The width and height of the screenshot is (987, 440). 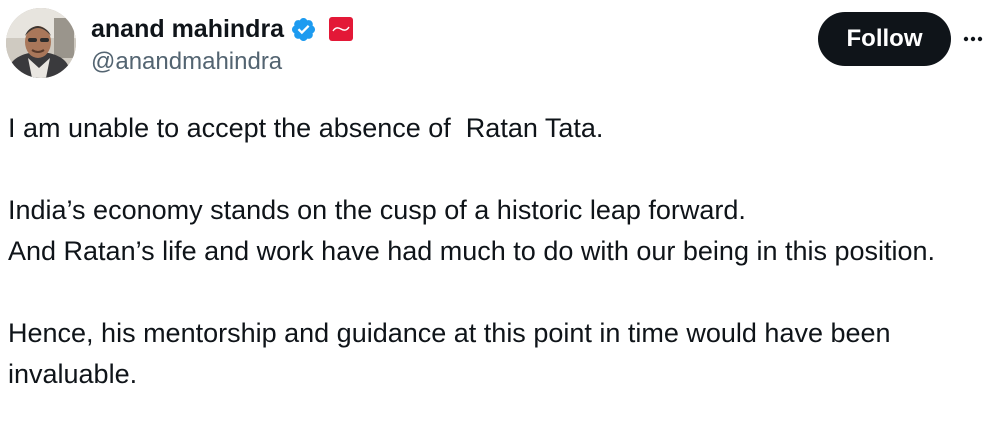 I want to click on avatar-photo, so click(x=41, y=43).